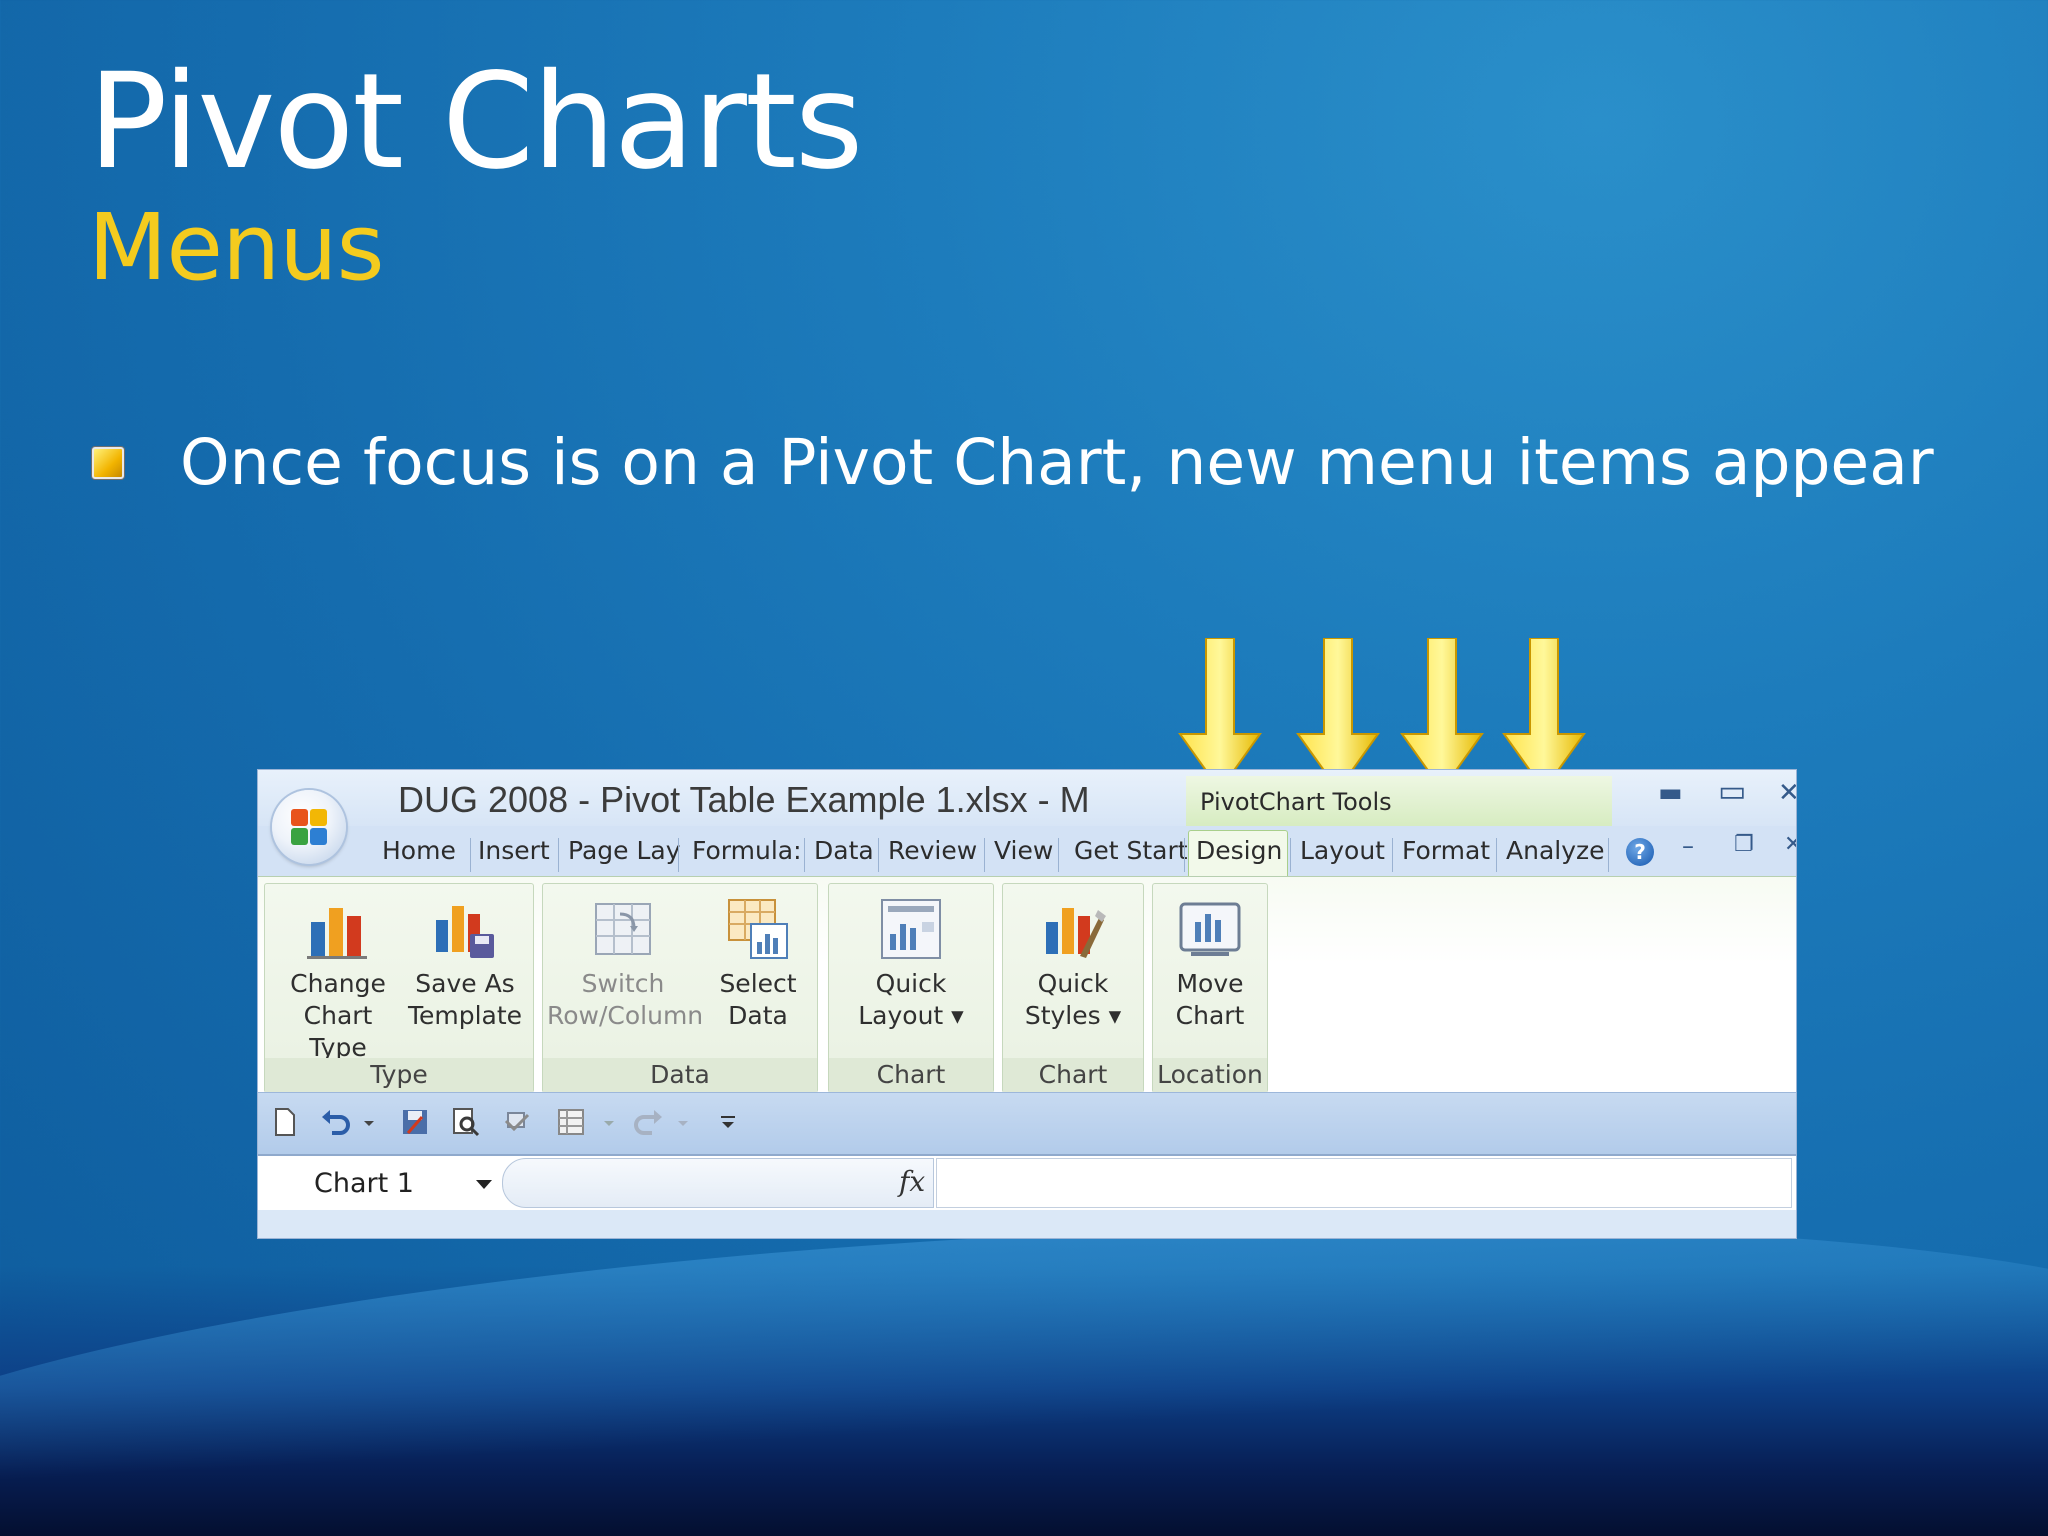  What do you see at coordinates (1239, 850) in the screenshot?
I see `tab-design: Design` at bounding box center [1239, 850].